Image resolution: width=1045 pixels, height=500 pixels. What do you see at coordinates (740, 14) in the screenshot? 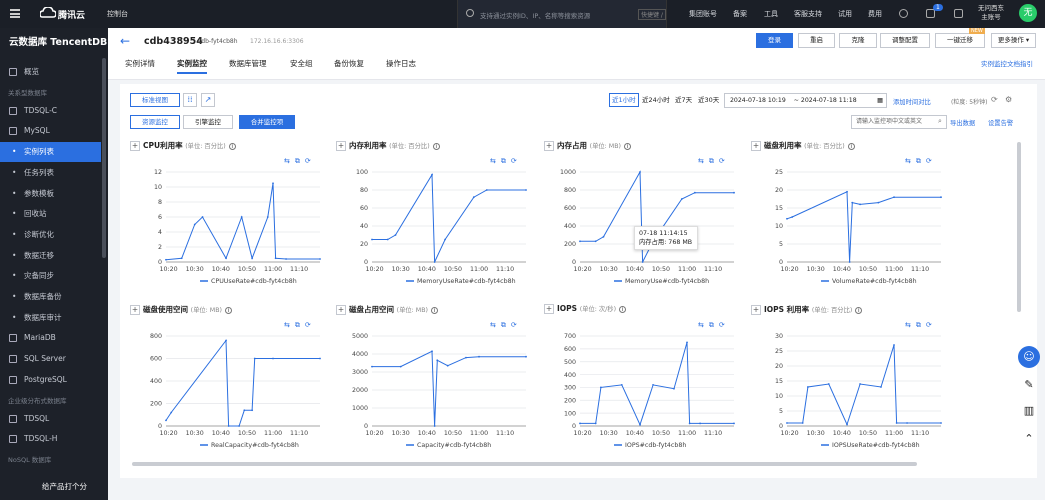
I see `nav-filing: 备案` at bounding box center [740, 14].